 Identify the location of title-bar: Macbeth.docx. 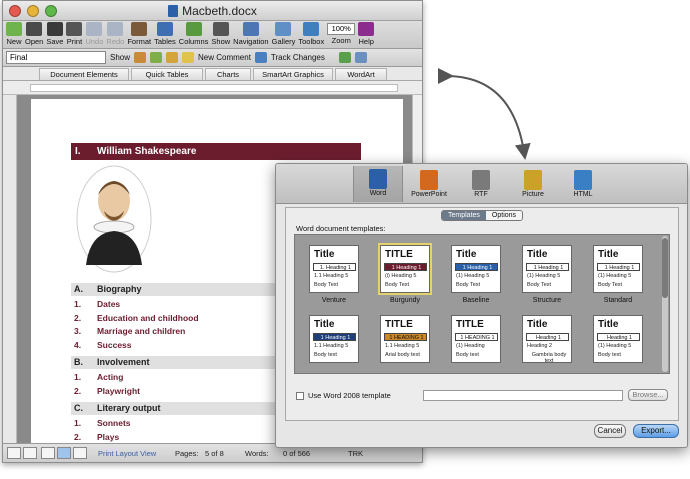
(212, 11).